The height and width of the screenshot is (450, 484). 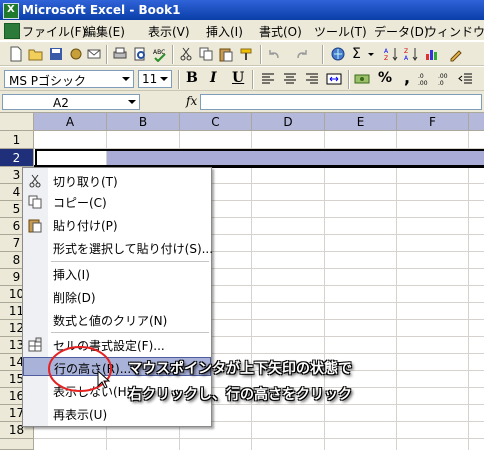 I want to click on align-left-icon, so click(x=268, y=79).